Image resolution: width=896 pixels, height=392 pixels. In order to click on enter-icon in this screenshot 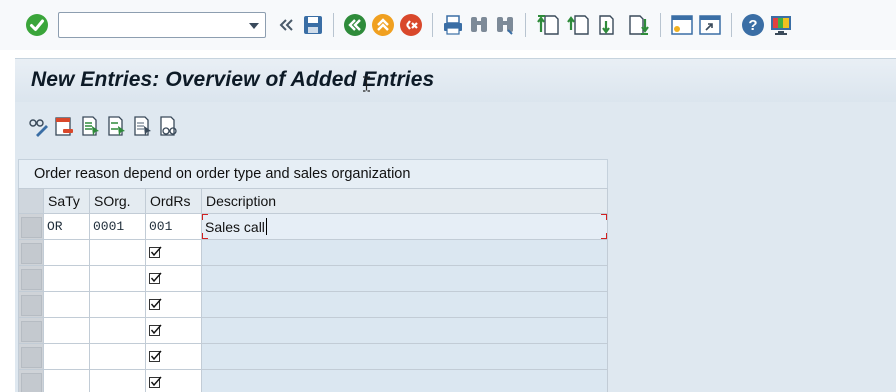, I will do `click(37, 25)`.